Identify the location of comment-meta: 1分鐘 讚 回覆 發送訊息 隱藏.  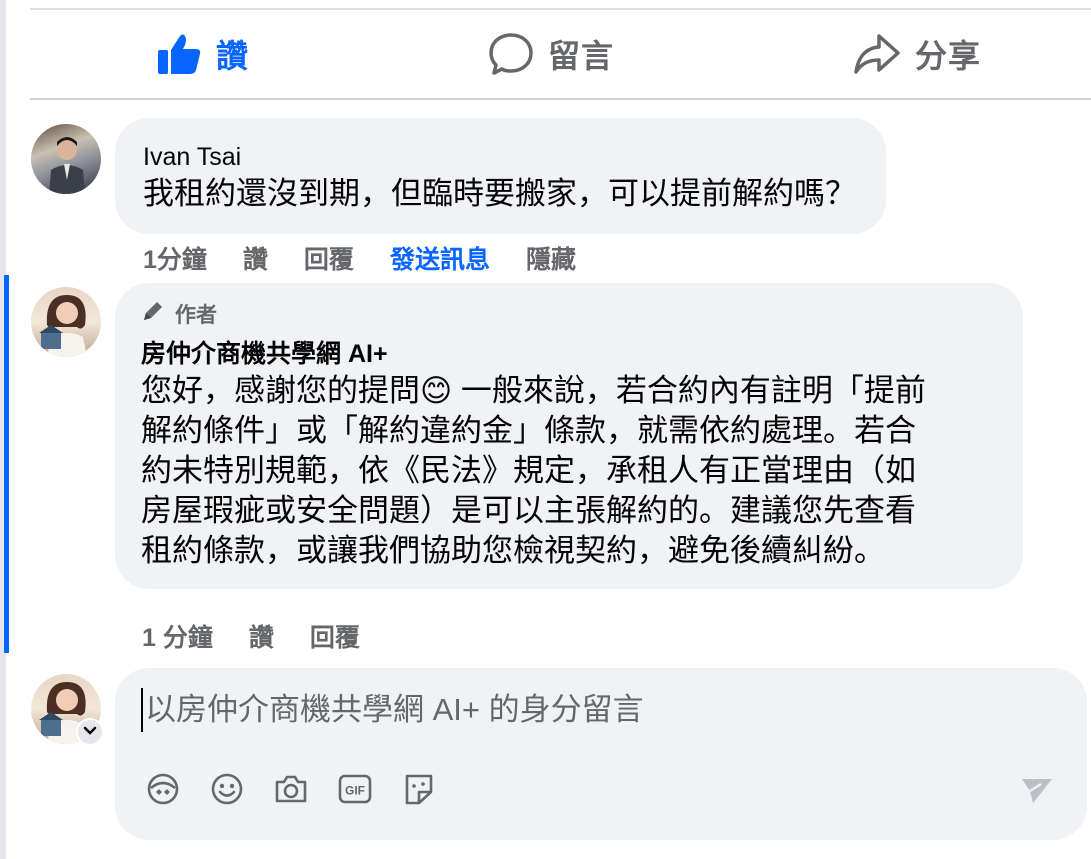
(359, 258).